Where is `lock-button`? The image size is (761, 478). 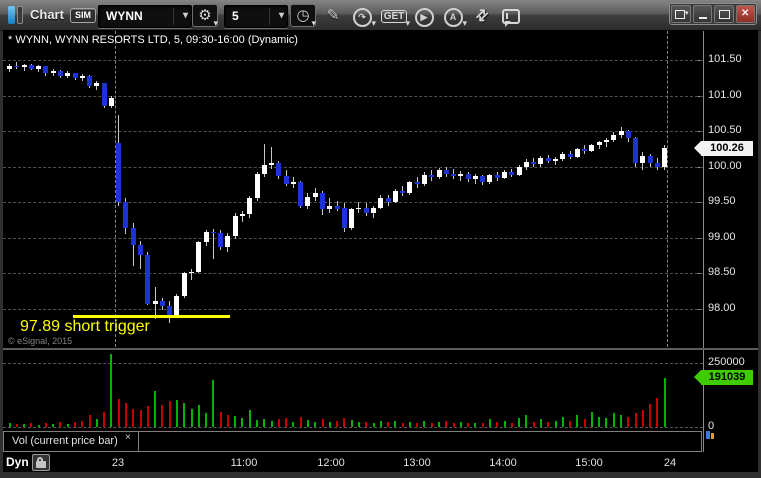 lock-button is located at coordinates (41, 462).